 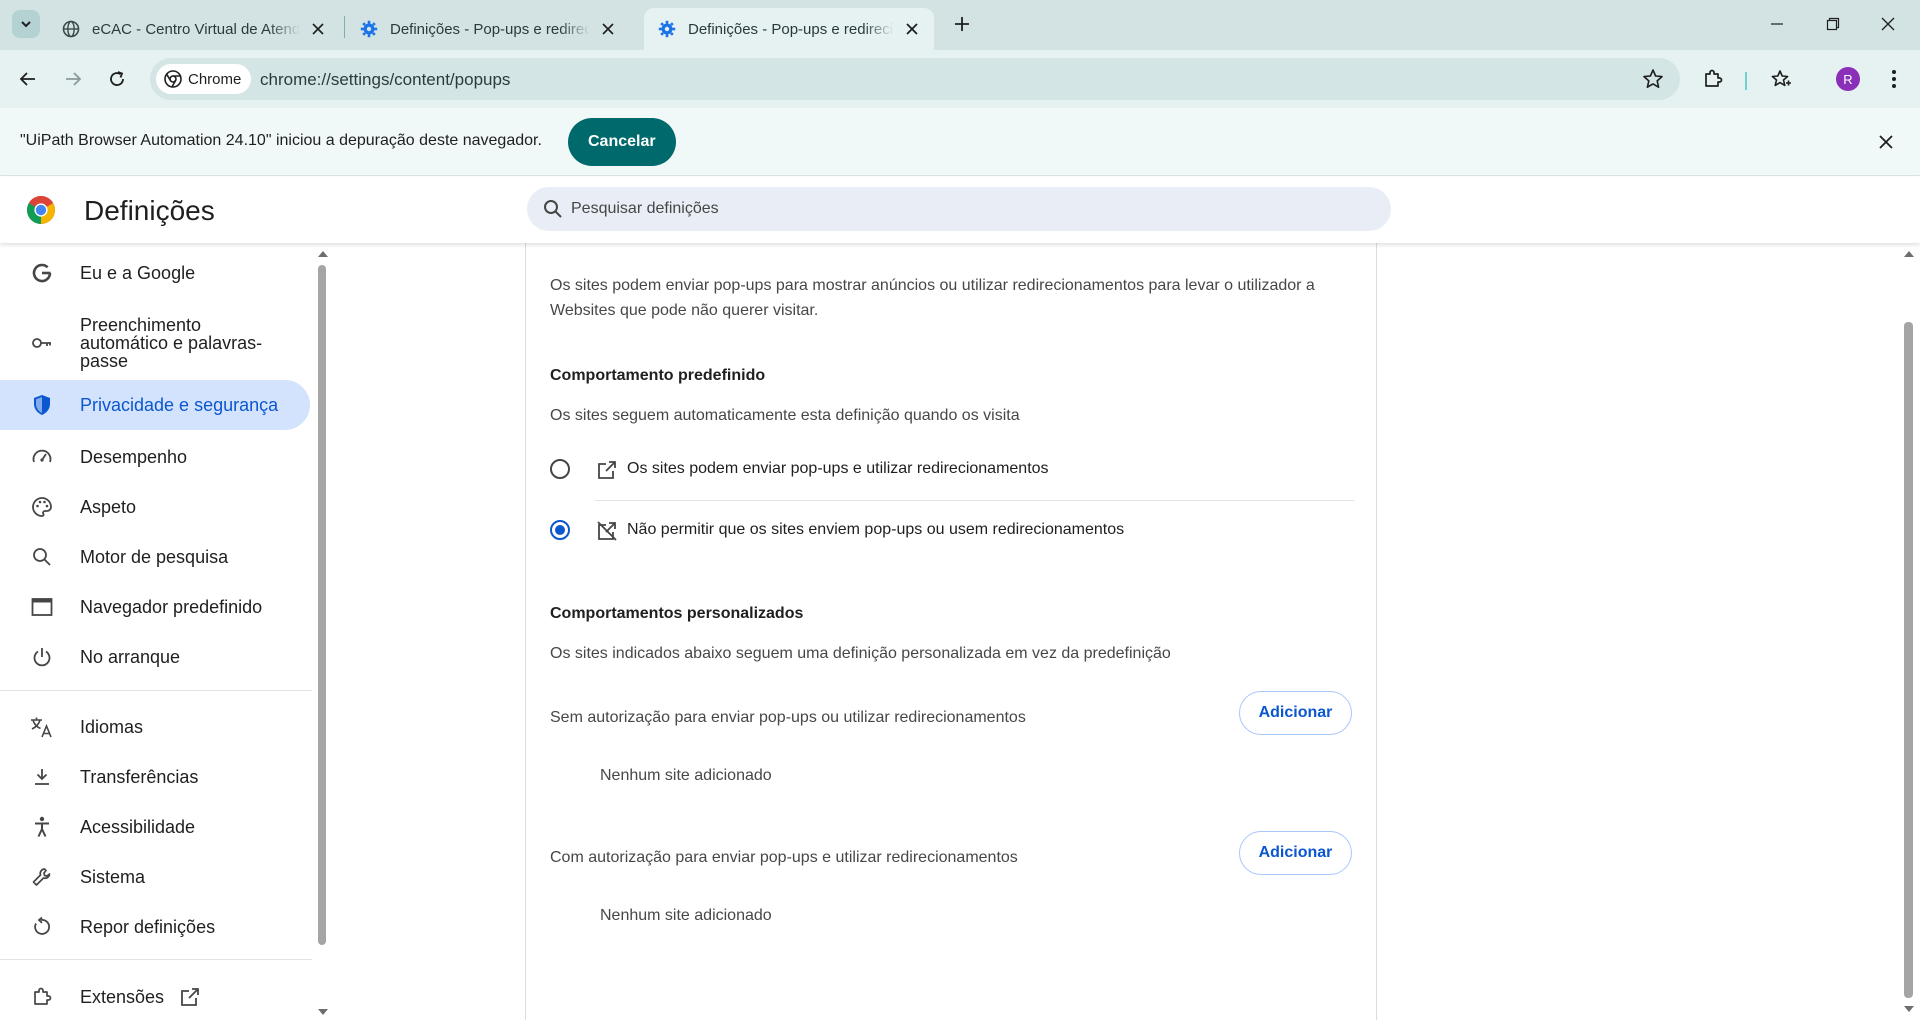 I want to click on star-list-icon, so click(x=1781, y=78).